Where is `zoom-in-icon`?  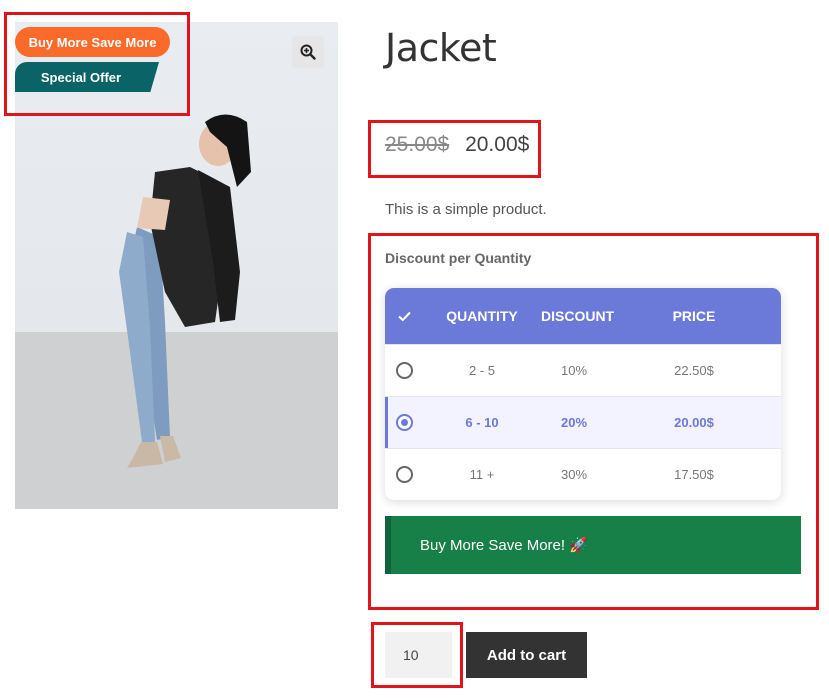 zoom-in-icon is located at coordinates (308, 52).